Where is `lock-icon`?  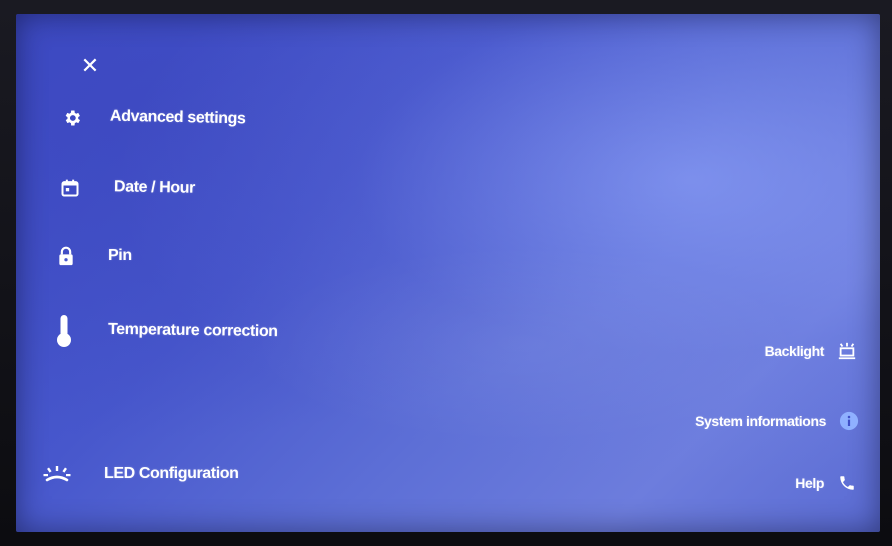
lock-icon is located at coordinates (66, 256).